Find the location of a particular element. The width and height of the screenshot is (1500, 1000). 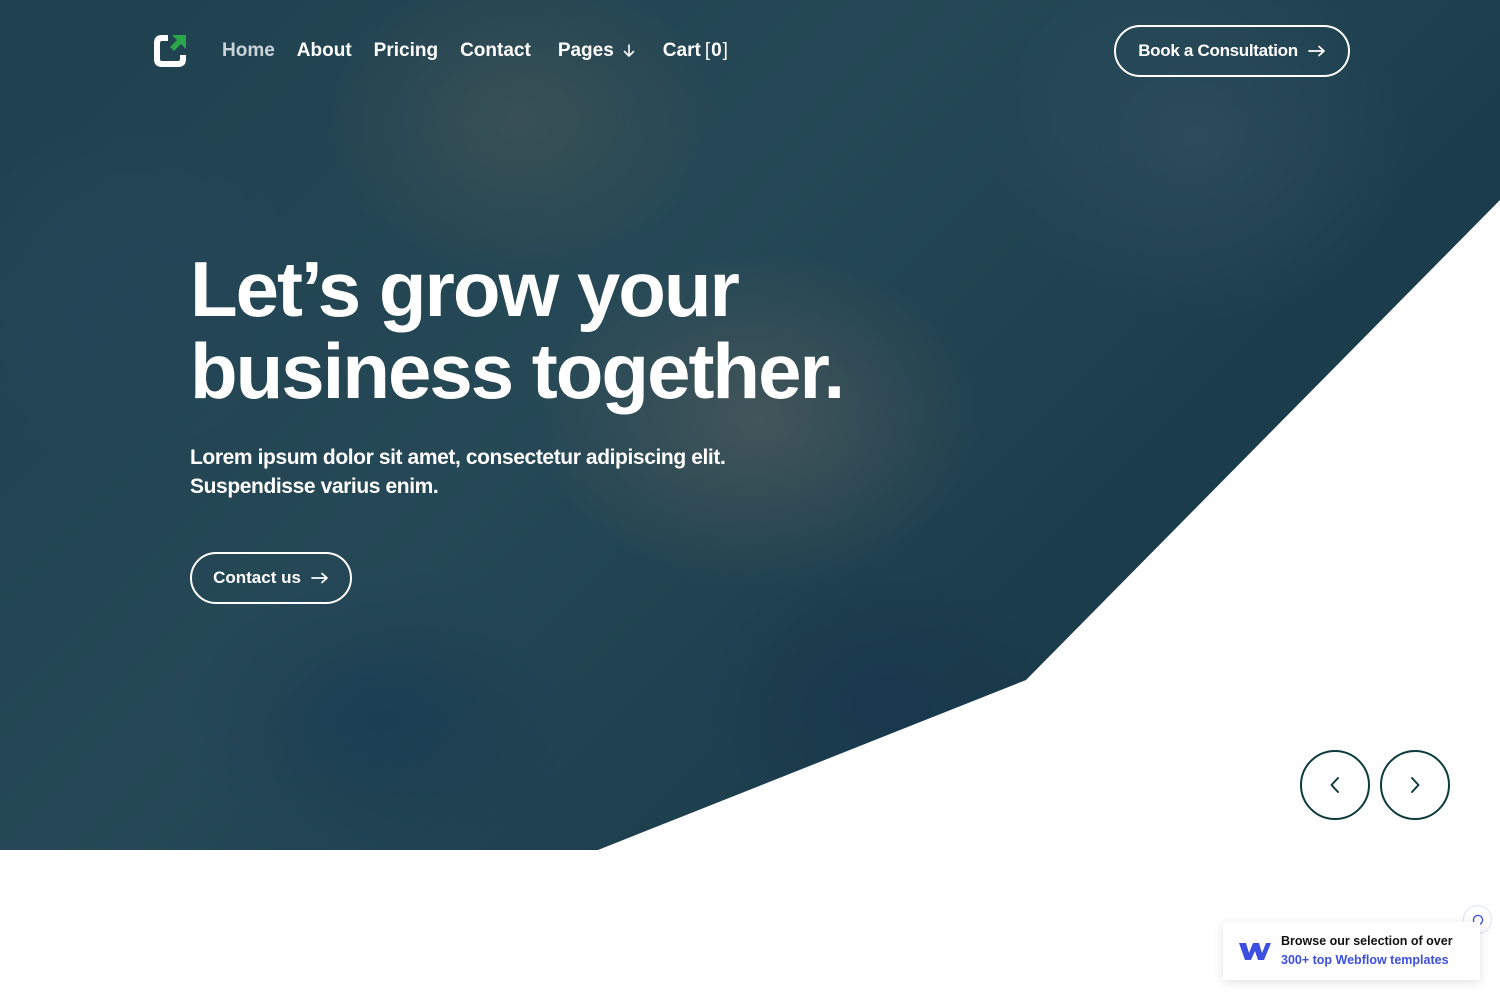

nav-pages-label: Pages is located at coordinates (585, 50).